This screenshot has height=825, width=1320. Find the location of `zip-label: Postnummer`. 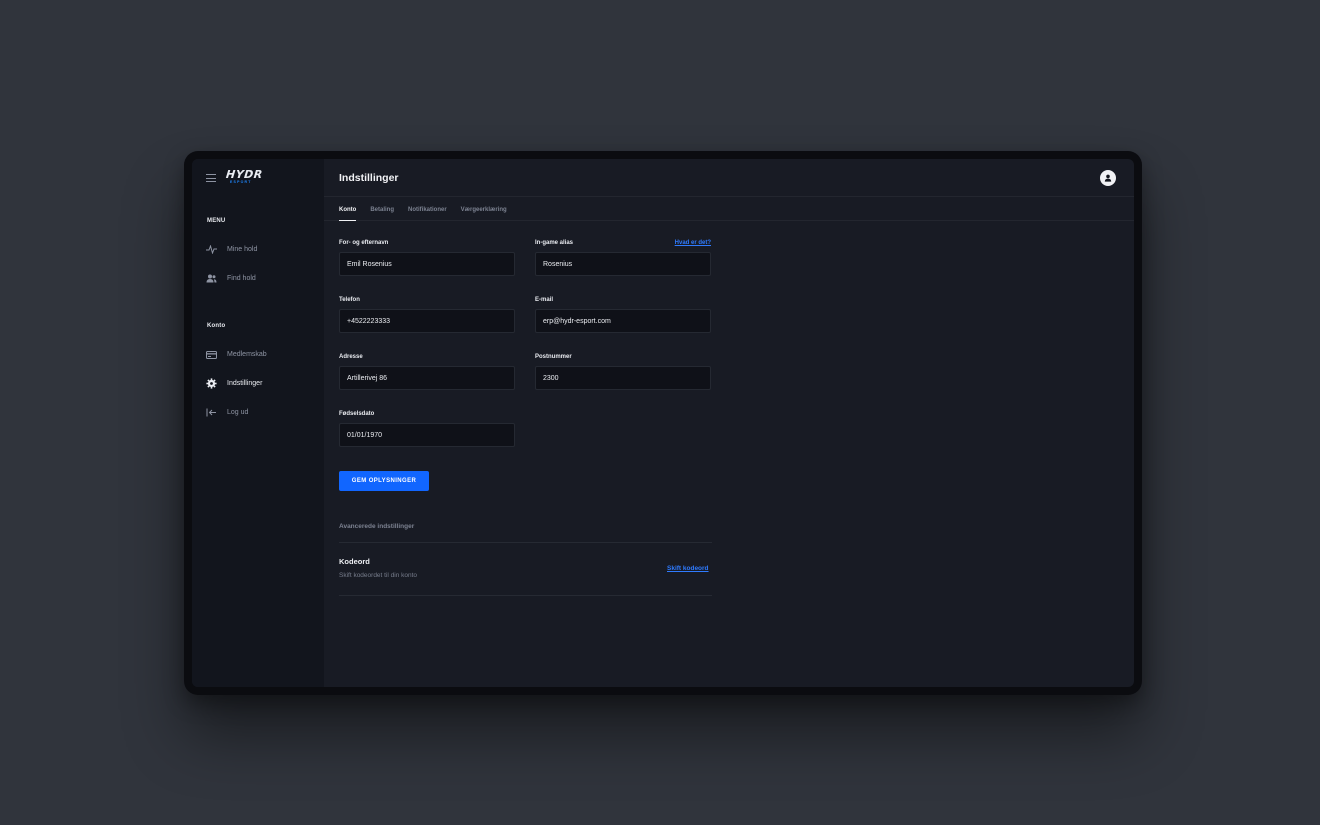

zip-label: Postnummer is located at coordinates (553, 357).